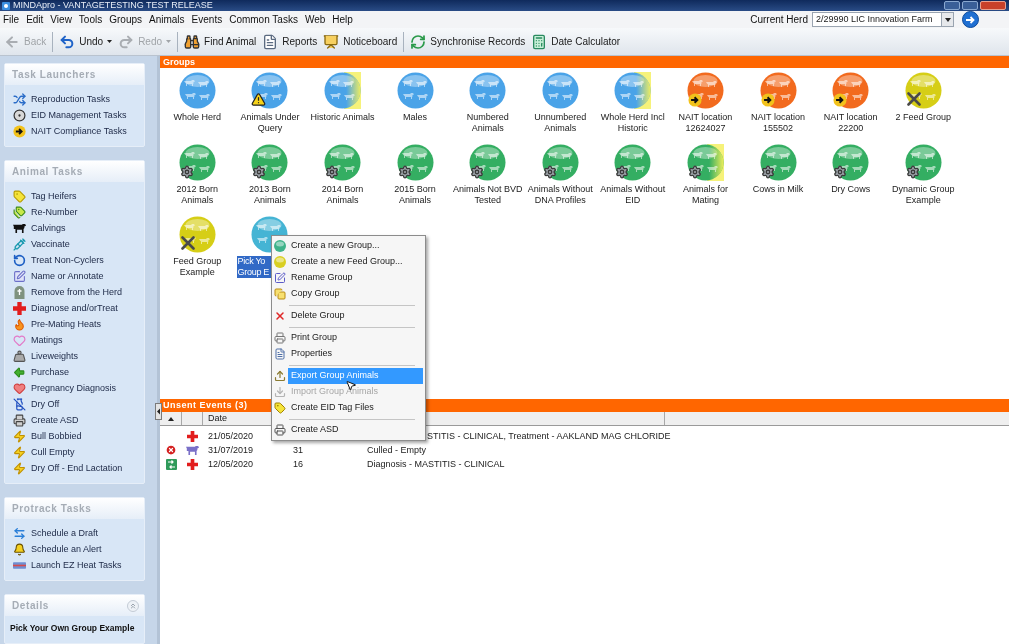 This screenshot has width=1009, height=644. What do you see at coordinates (220, 41) in the screenshot?
I see `toolbar-button: Find Animal` at bounding box center [220, 41].